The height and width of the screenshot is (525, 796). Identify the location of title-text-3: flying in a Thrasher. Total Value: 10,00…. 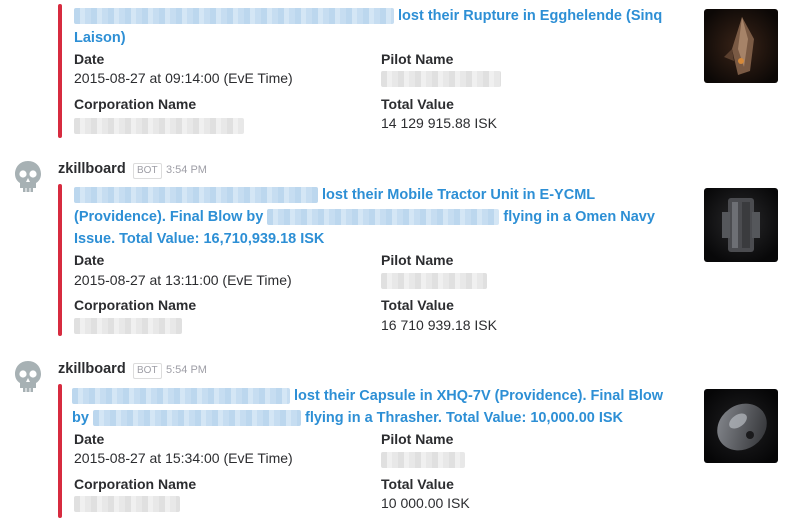
(464, 418).